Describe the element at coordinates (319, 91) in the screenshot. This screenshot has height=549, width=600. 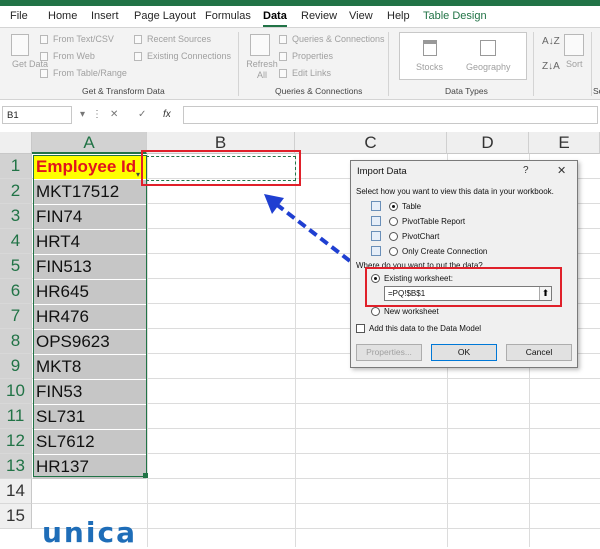
I see `group-label-queries: Queries & Connections` at that location.